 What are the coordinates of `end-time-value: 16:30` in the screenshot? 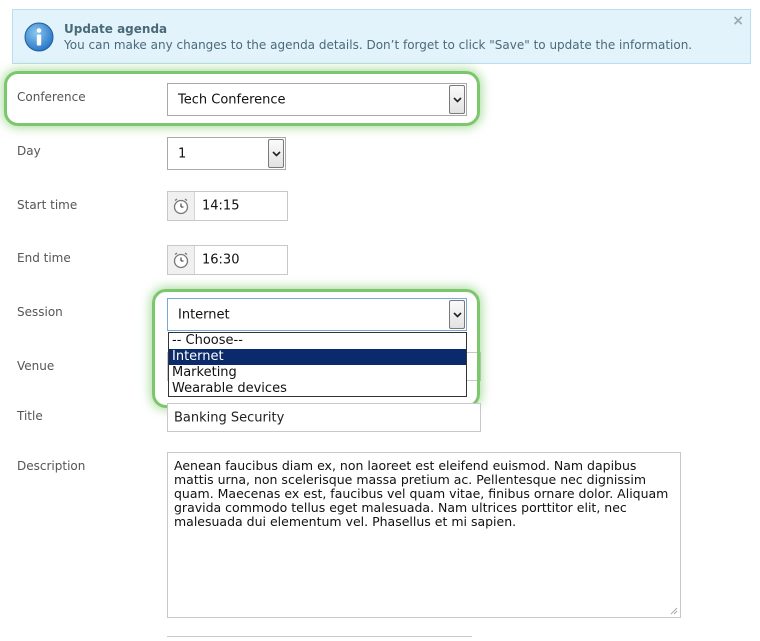 It's located at (221, 260).